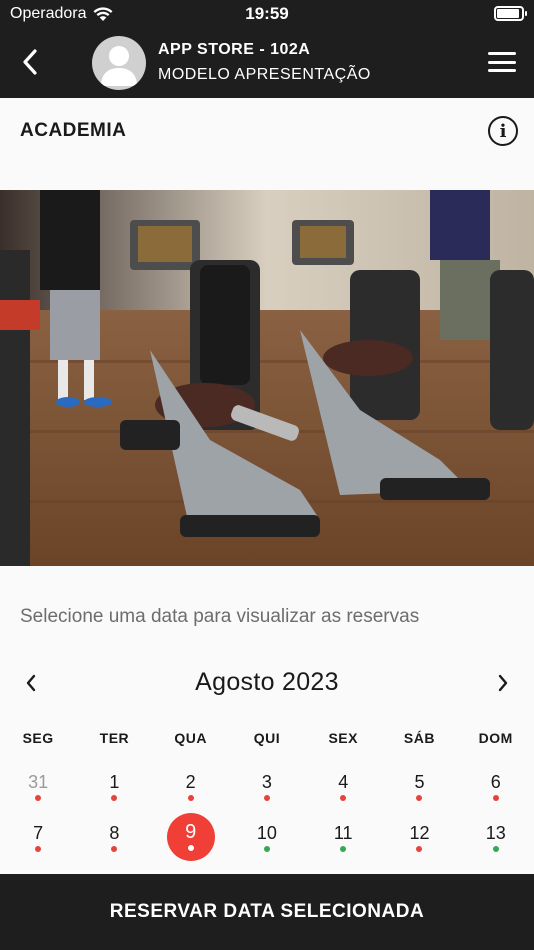  I want to click on avatar, so click(119, 63).